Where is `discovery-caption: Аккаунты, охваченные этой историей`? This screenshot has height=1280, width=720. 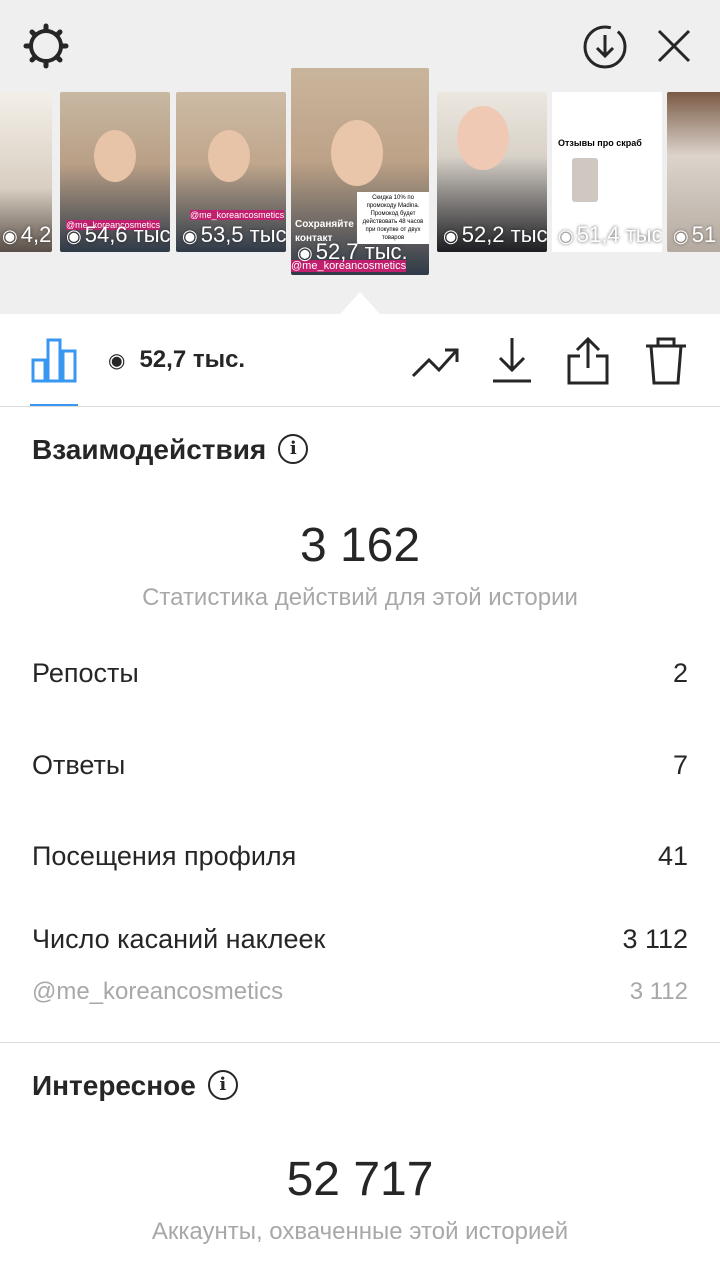 discovery-caption: Аккаунты, охваченные этой историей is located at coordinates (360, 1231).